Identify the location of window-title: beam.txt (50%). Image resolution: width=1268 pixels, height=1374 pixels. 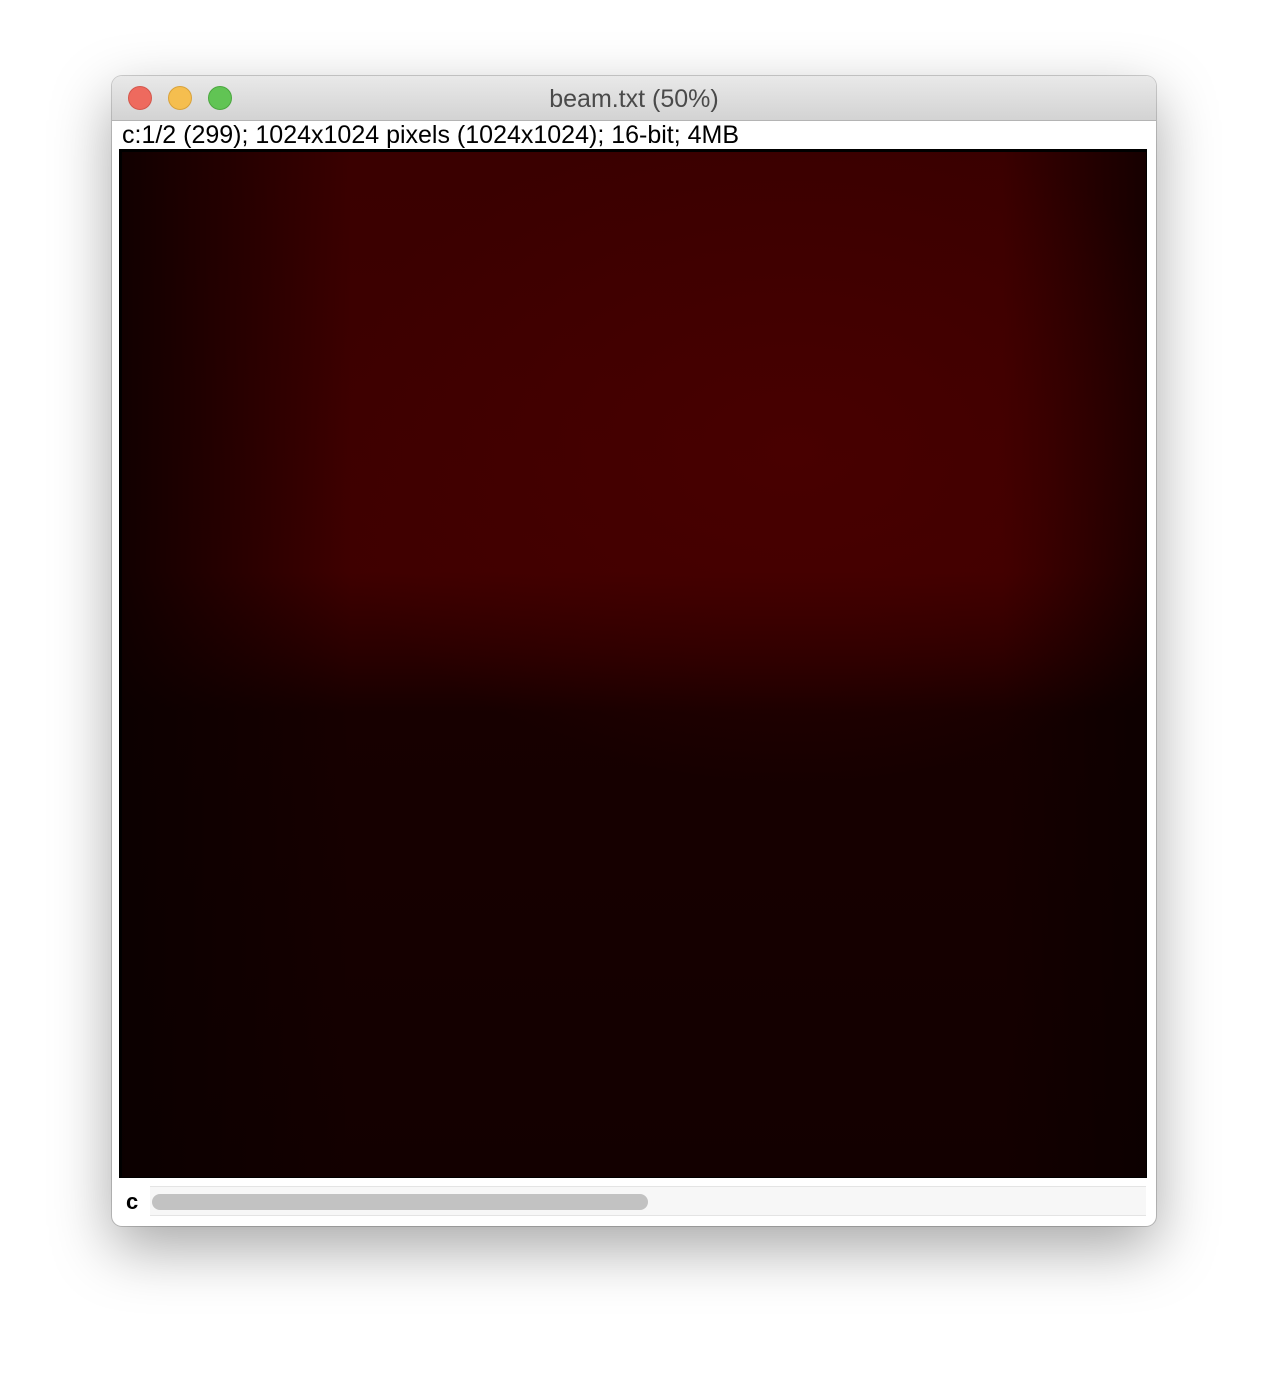
(634, 99).